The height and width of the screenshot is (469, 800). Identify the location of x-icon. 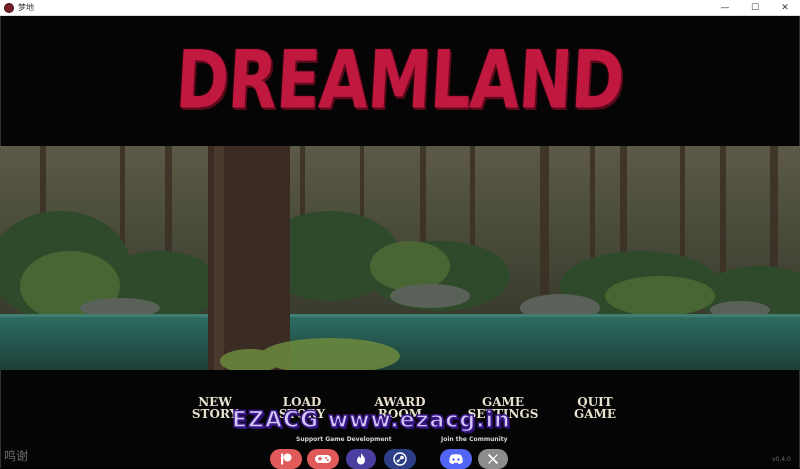
(493, 459).